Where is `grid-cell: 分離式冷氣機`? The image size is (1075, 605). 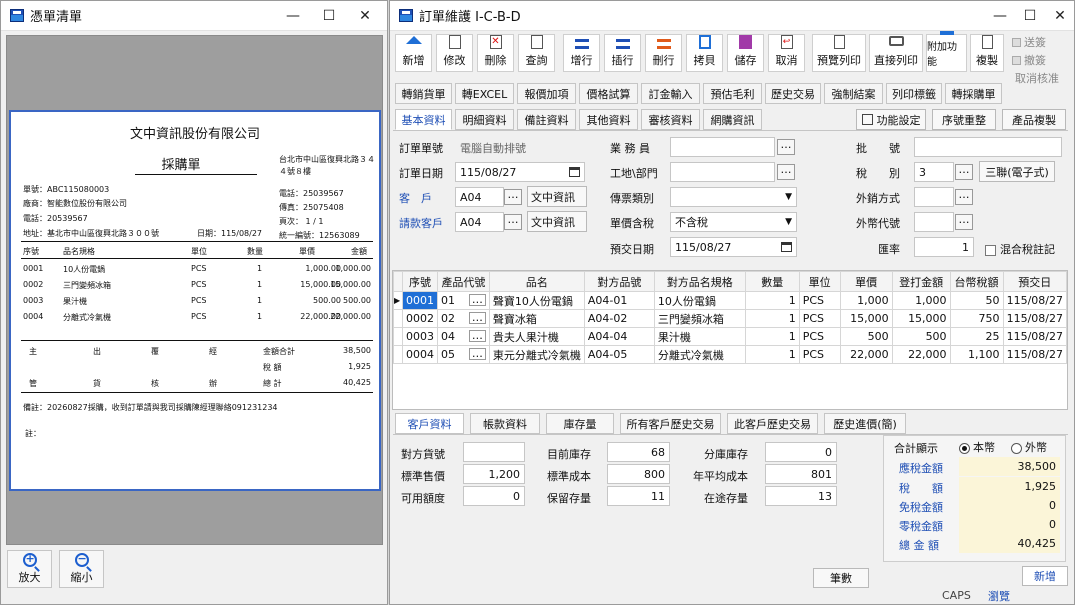
grid-cell: 分離式冷氣機 is located at coordinates (699, 354).